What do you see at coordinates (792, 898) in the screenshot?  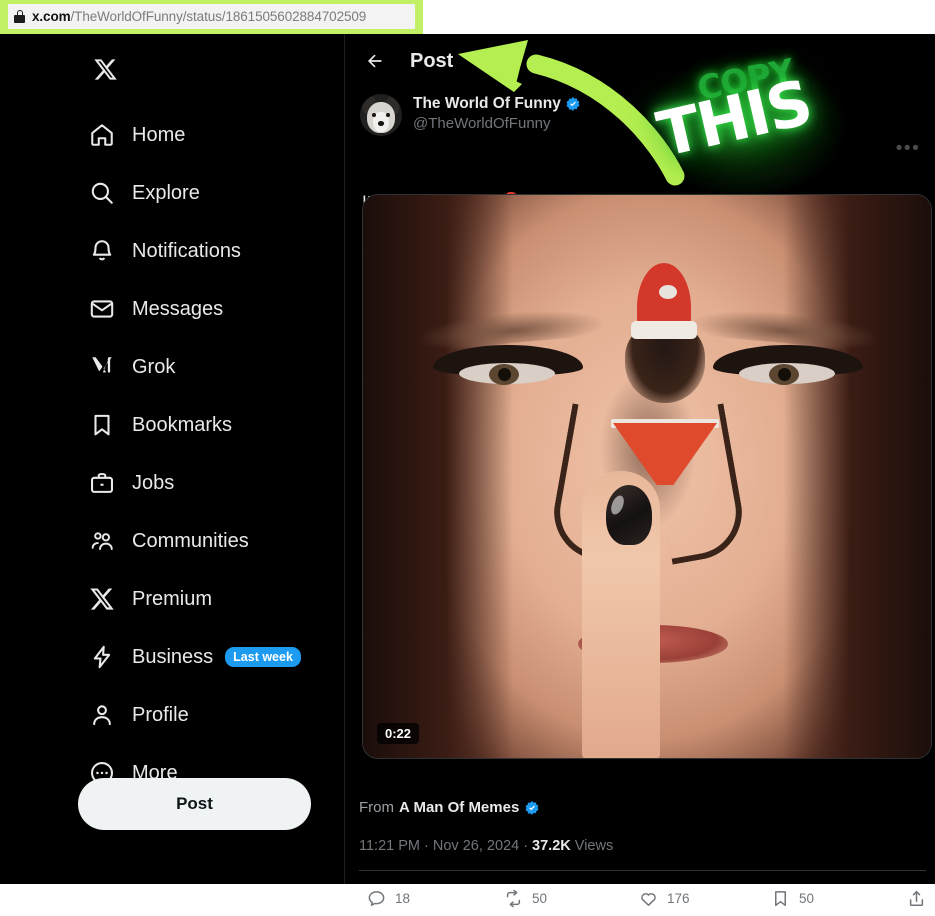 I see `bookmark-button: 50` at bounding box center [792, 898].